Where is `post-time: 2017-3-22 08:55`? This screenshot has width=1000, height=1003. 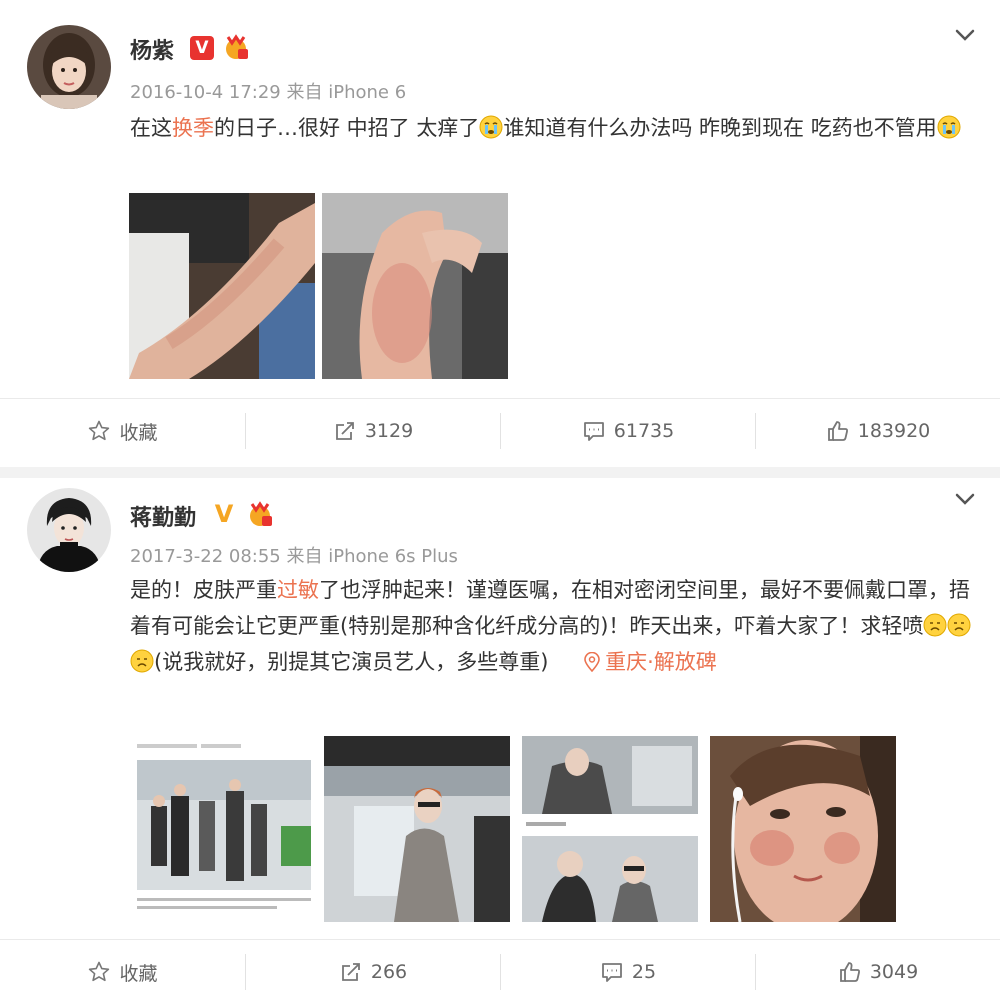
post-time: 2017-3-22 08:55 is located at coordinates (205, 556).